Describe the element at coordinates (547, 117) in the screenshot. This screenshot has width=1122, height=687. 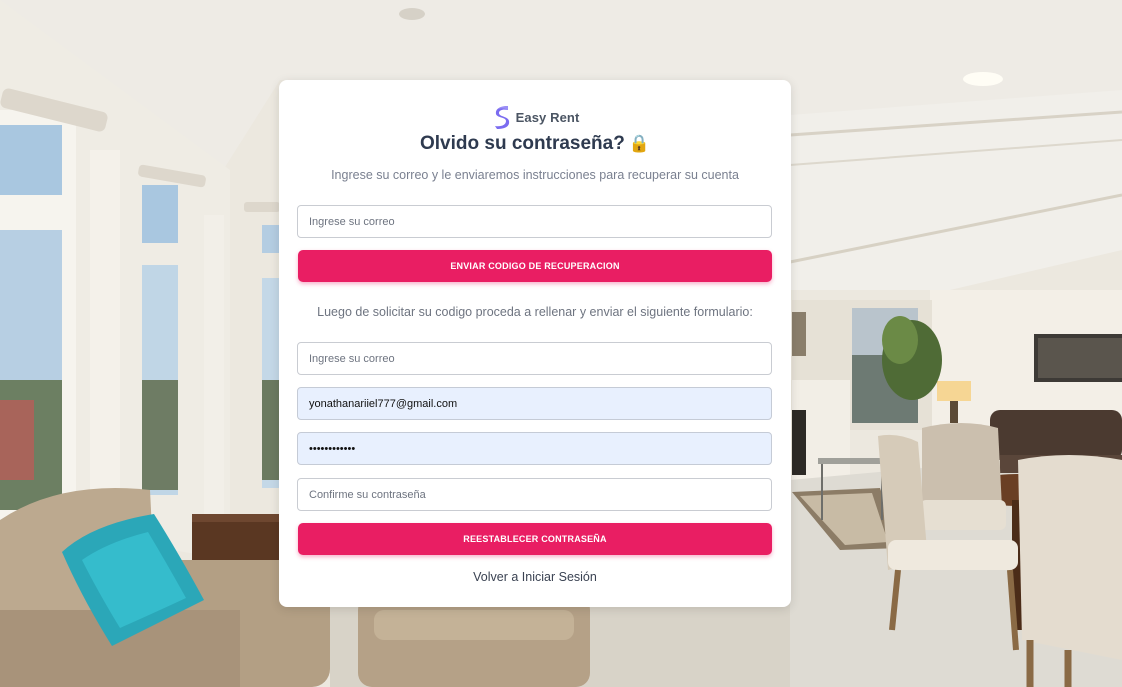
I see `brand-name: Easy Rent` at that location.